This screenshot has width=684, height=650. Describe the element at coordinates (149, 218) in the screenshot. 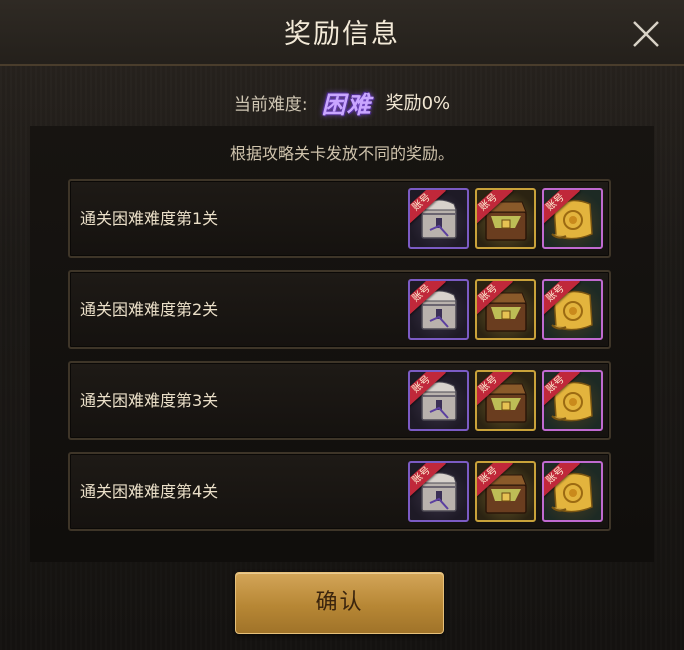

I see `reward-row-label: 通关困难难度第1关` at that location.